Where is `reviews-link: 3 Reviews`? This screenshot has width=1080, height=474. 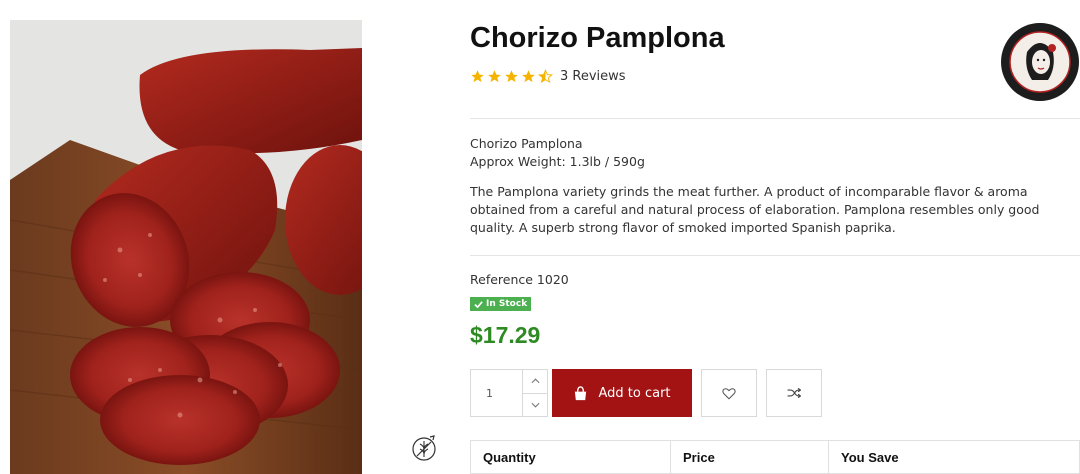 reviews-link: 3 Reviews is located at coordinates (593, 76).